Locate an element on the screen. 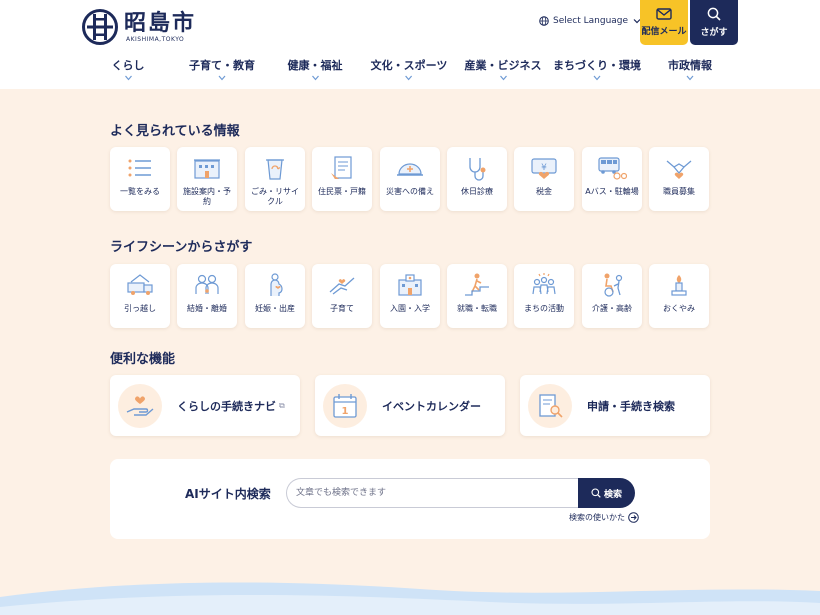 Image resolution: width=820 pixels, height=615 pixels. pregnancy-icon is located at coordinates (276, 284).